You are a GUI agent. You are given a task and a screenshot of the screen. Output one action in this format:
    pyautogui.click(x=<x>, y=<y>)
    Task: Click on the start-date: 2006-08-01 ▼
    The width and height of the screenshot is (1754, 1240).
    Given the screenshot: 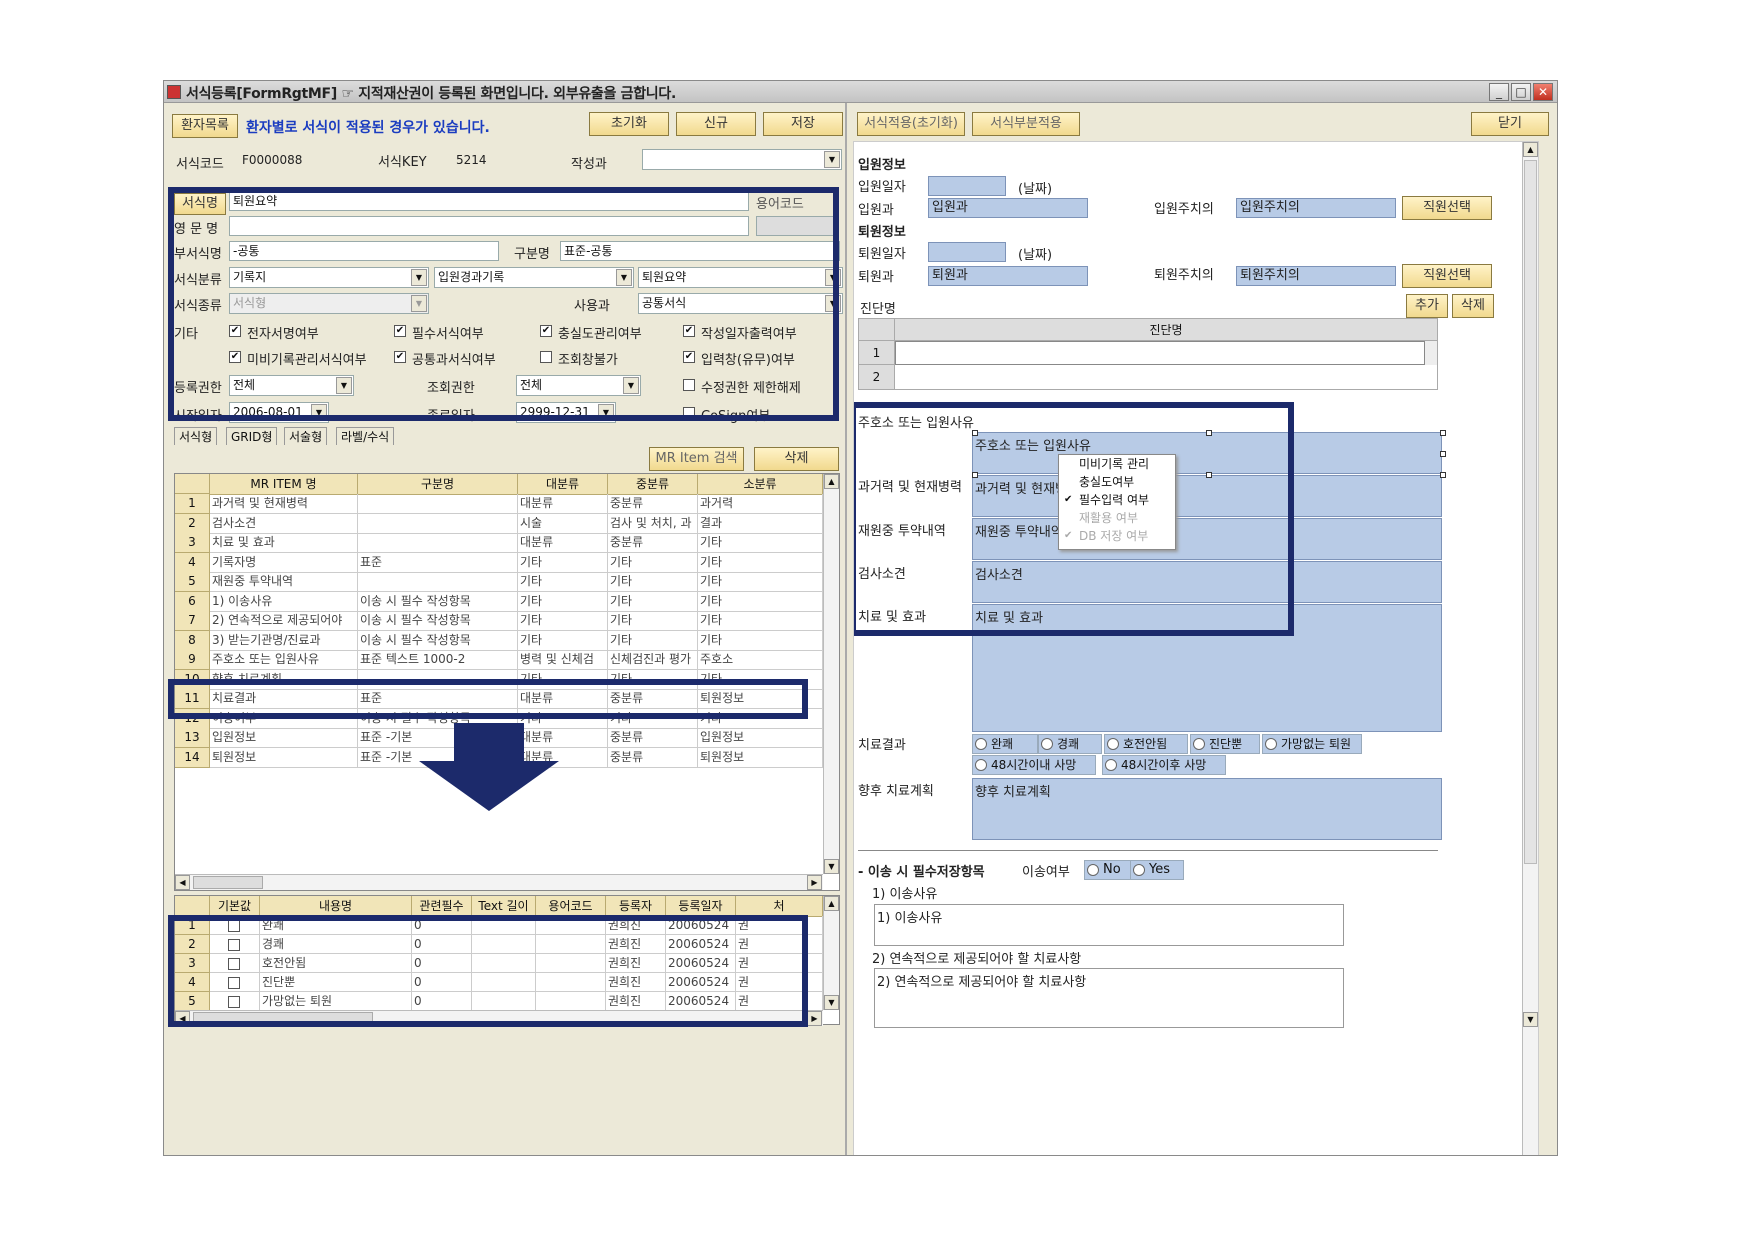 What is the action you would take?
    pyautogui.click(x=279, y=412)
    